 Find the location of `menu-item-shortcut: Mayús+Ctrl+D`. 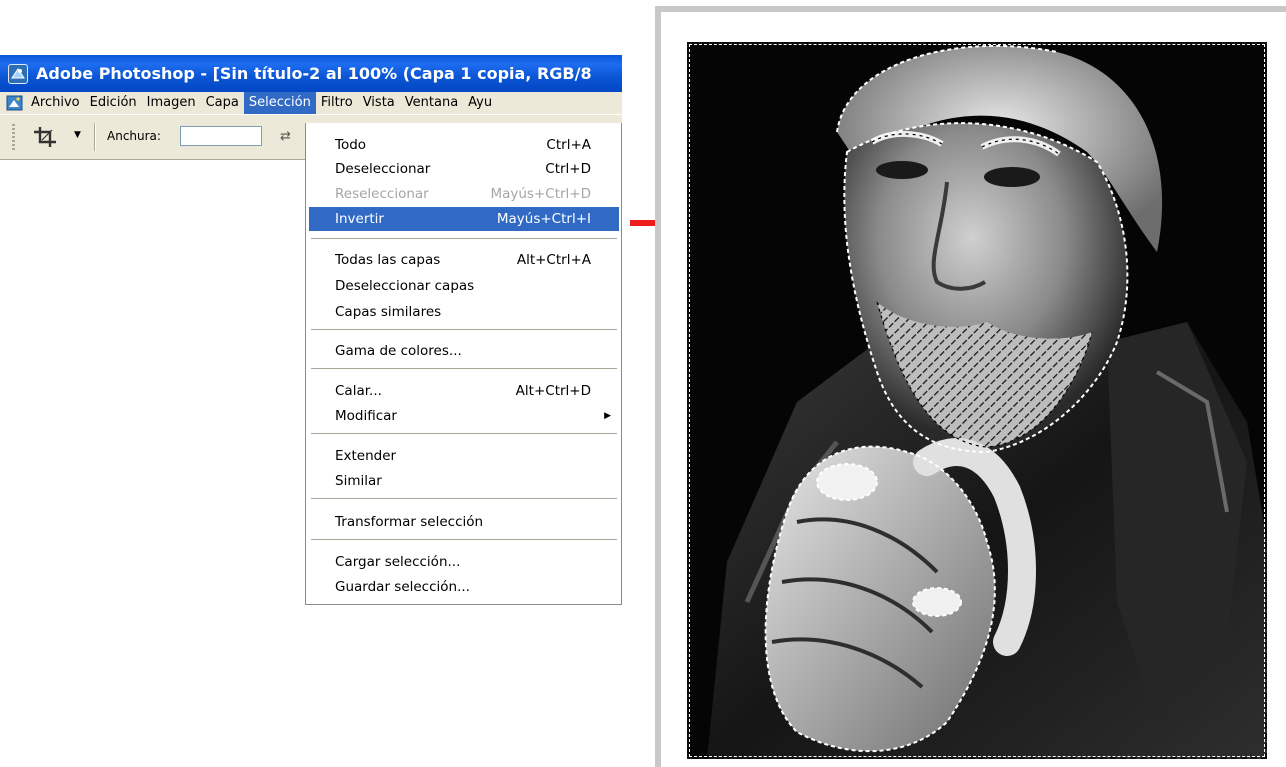

menu-item-shortcut: Mayús+Ctrl+D is located at coordinates (540, 194).